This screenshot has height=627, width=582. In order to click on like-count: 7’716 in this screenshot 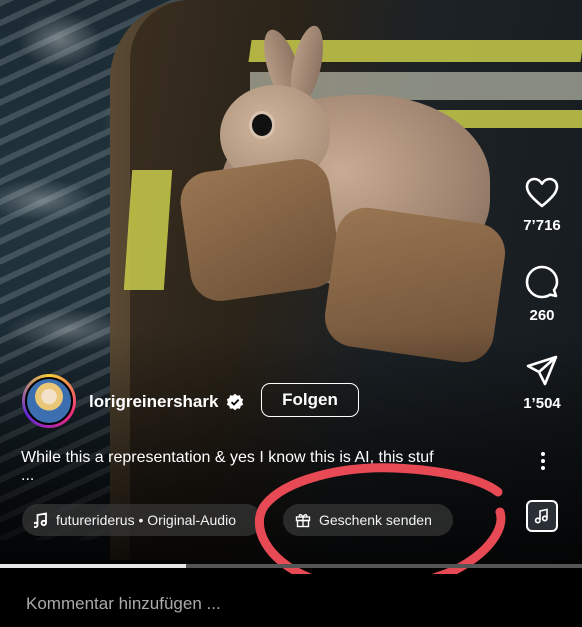, I will do `click(542, 225)`.